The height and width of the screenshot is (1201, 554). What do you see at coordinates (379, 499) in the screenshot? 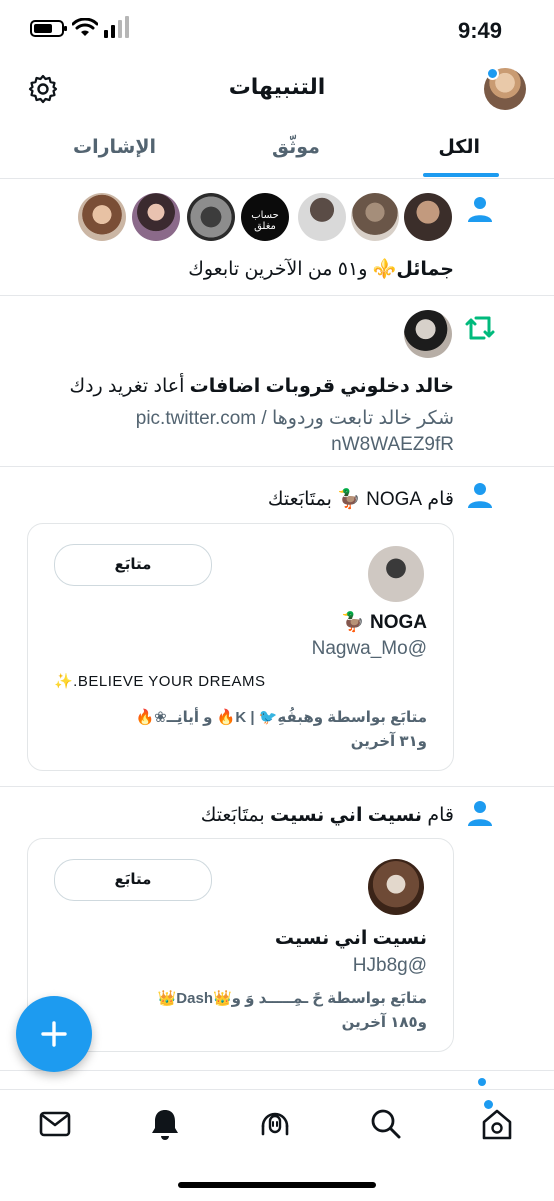
I see `follower-name: NOGA 🦆` at bounding box center [379, 499].